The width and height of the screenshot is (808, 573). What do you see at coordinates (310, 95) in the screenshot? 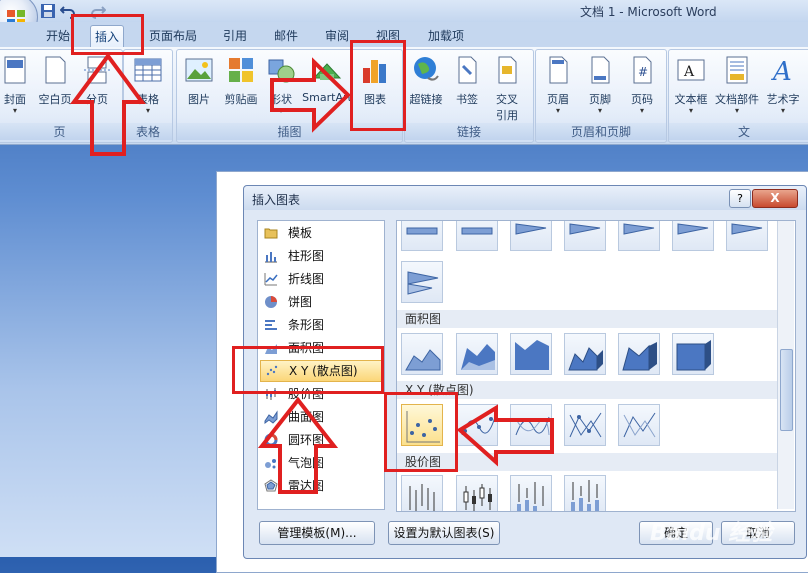
I see `right-arrow-chart` at bounding box center [310, 95].